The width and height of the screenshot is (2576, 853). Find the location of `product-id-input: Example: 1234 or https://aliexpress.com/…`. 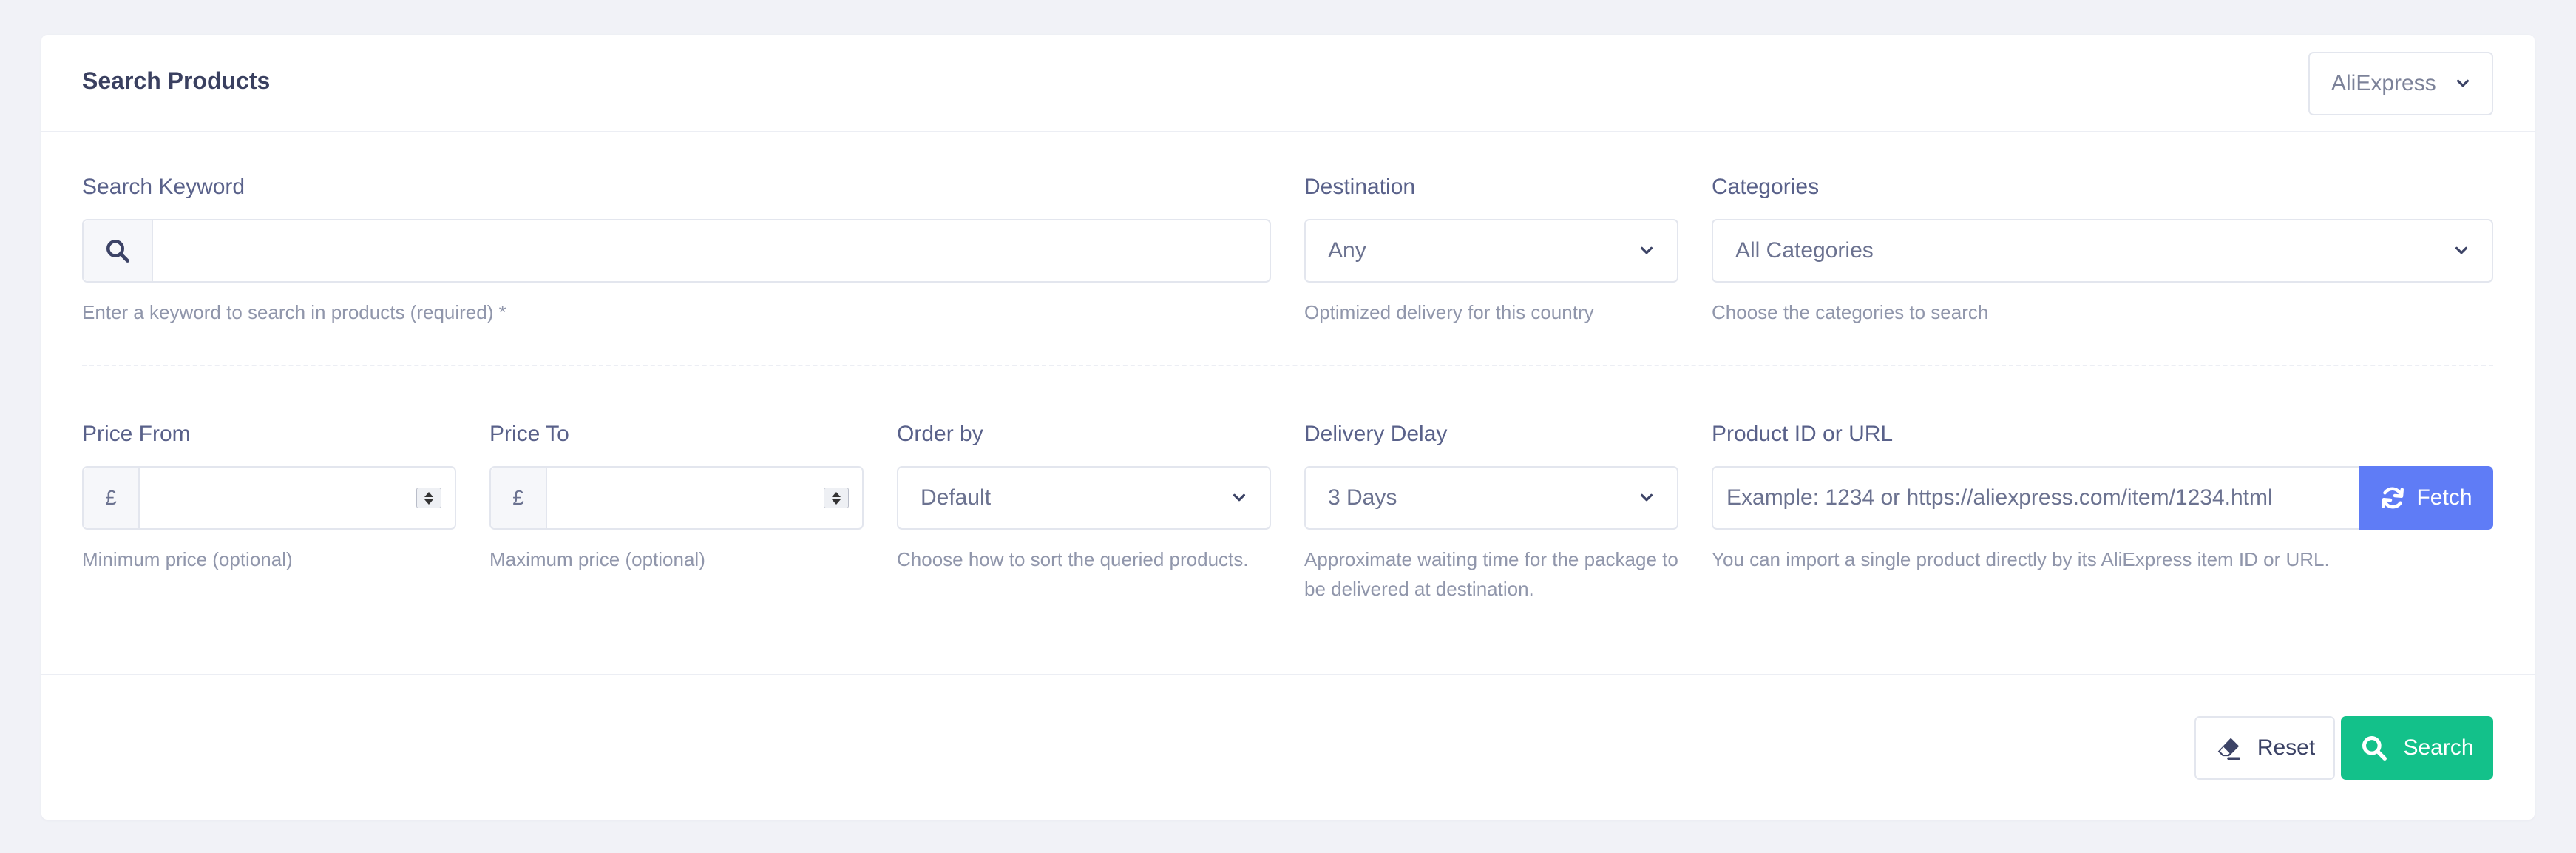

product-id-input: Example: 1234 or https://aliexpress.com/… is located at coordinates (2036, 498).